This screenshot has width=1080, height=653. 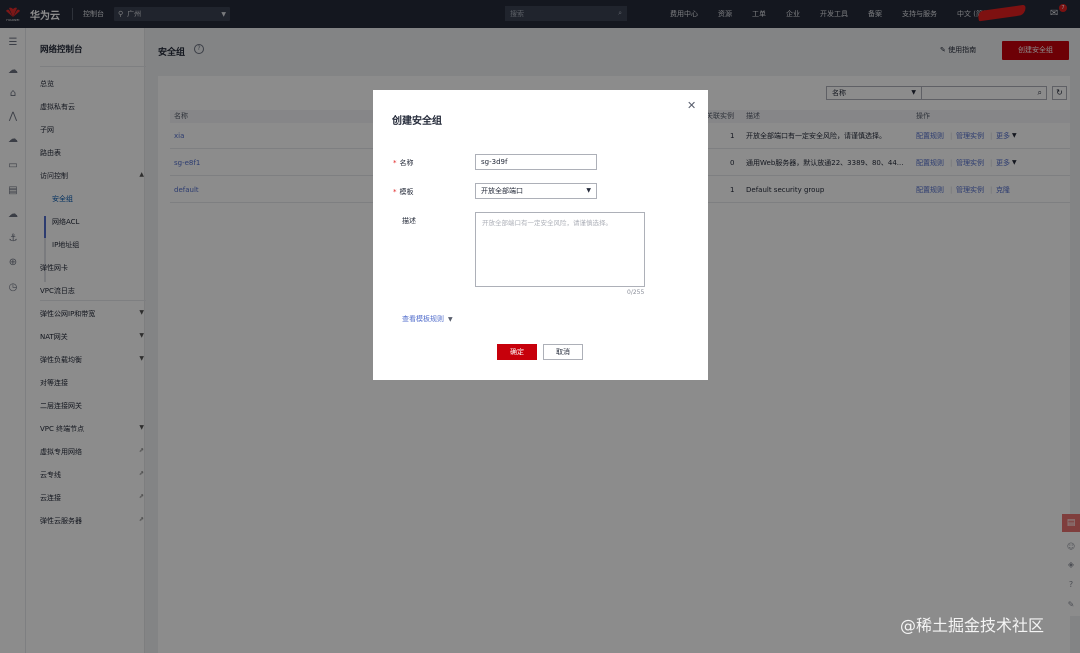 I want to click on template-label: * 模板, so click(x=403, y=192).